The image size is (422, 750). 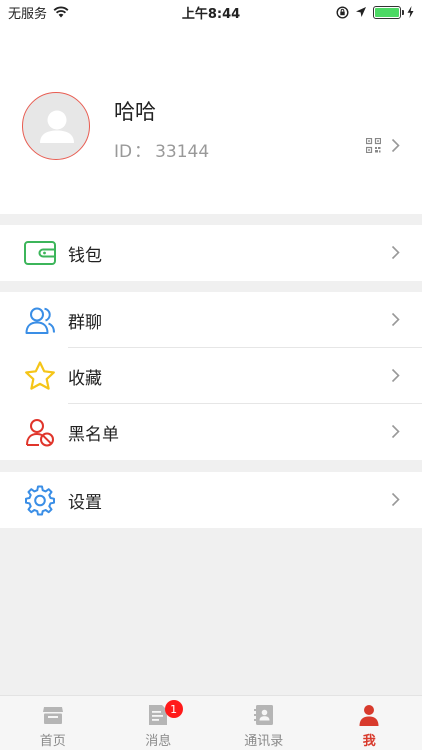 I want to click on wallet-section: 钱包, so click(x=211, y=253).